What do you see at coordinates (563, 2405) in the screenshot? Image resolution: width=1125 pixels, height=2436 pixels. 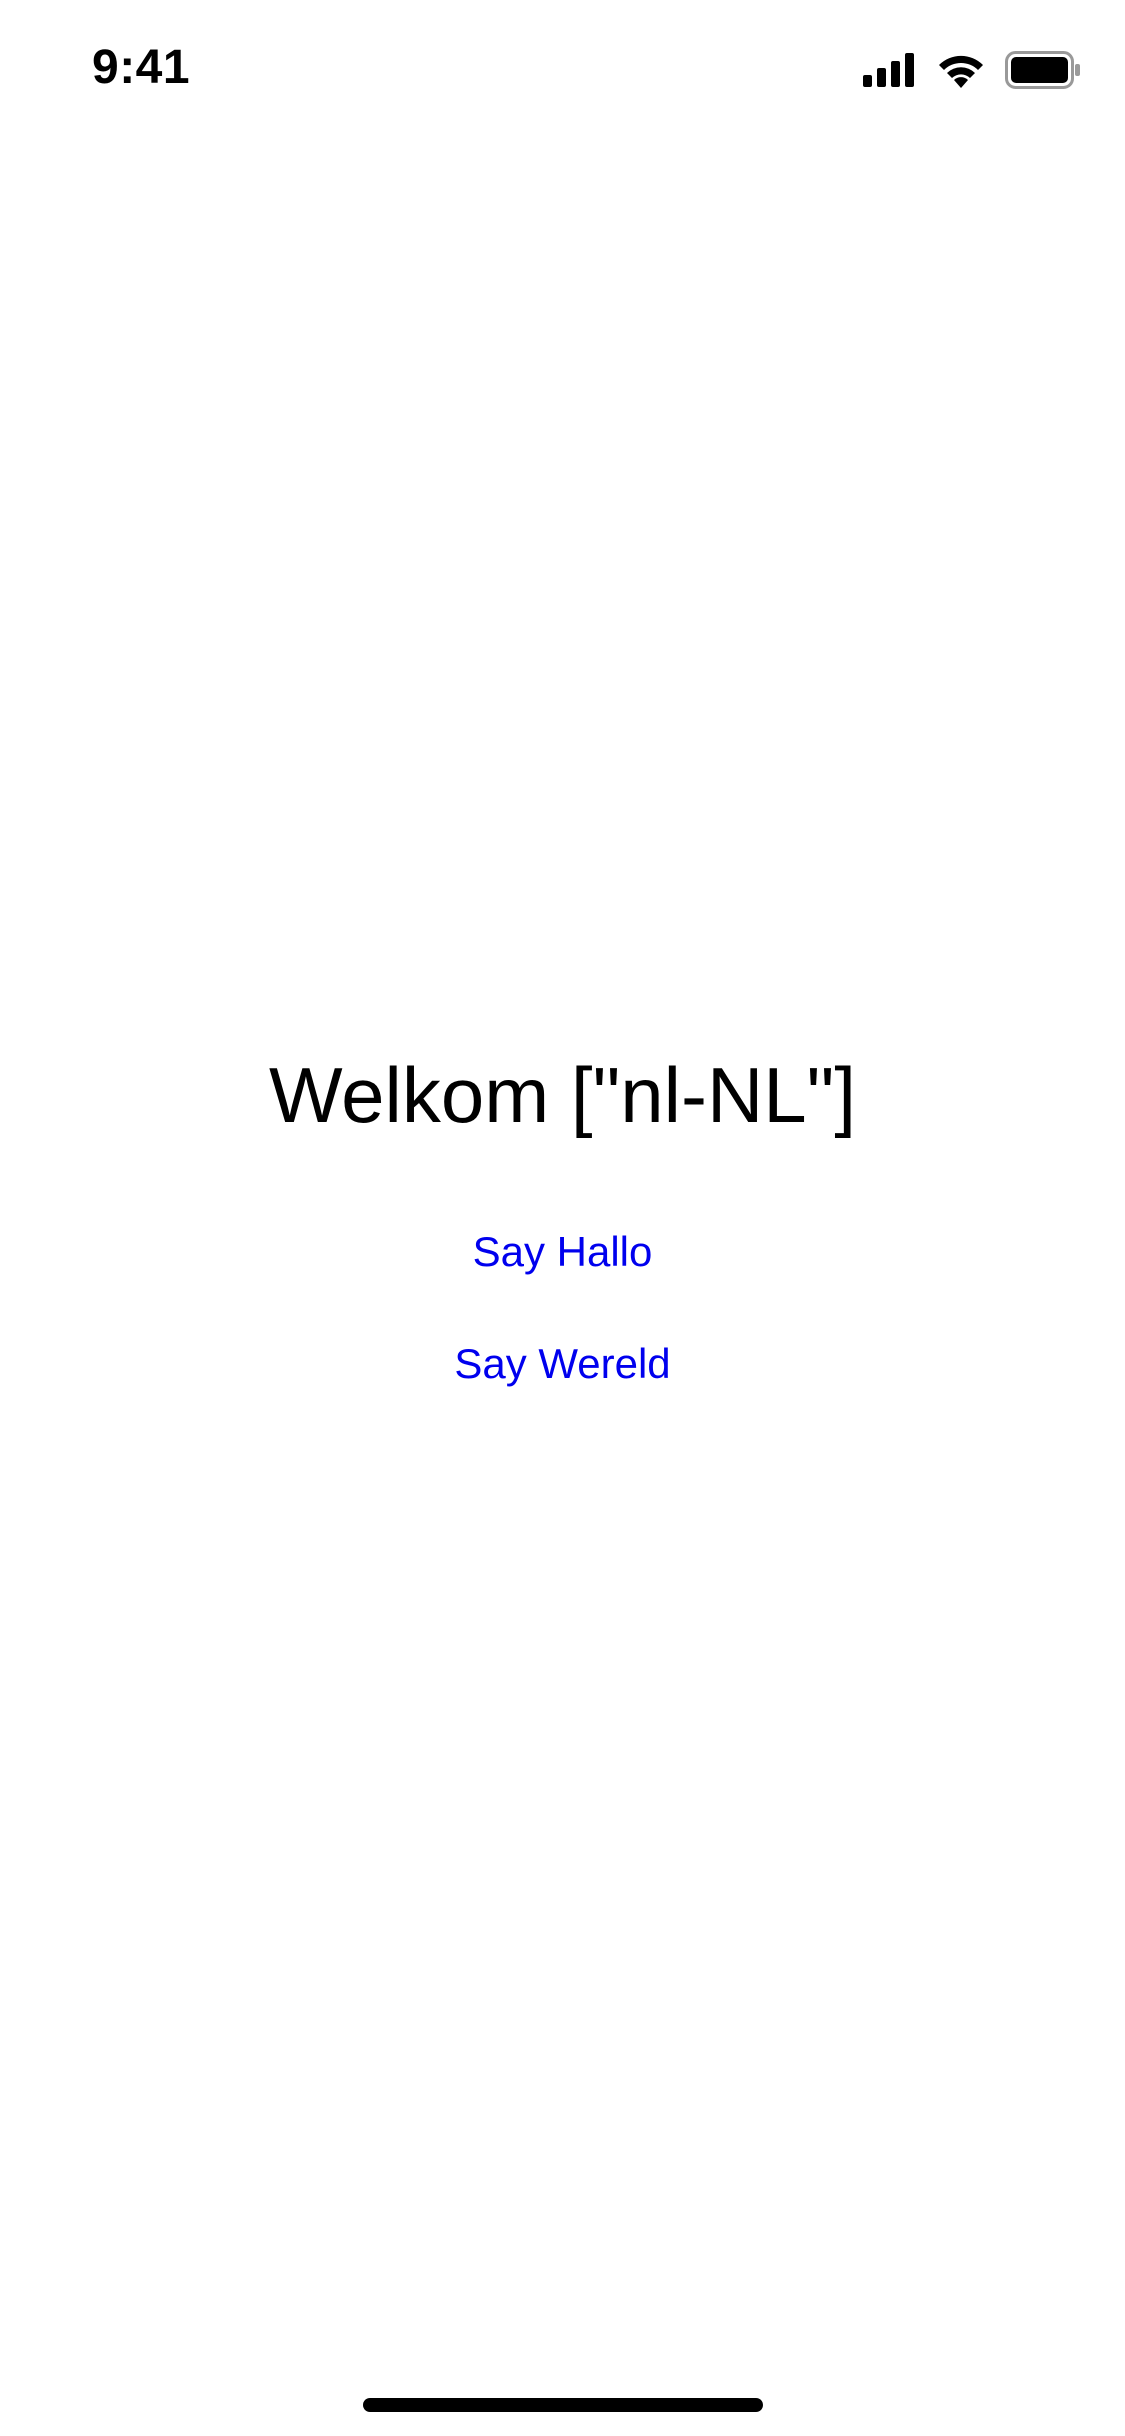 I see `home-indicator` at bounding box center [563, 2405].